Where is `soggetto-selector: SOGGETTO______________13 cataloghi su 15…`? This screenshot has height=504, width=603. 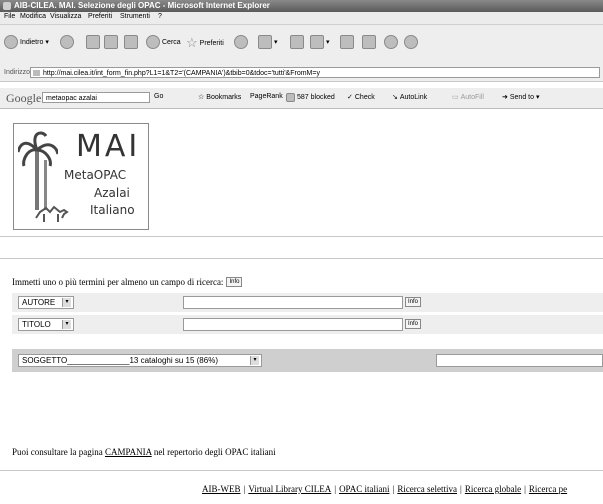
soggetto-selector: SOGGETTO______________13 cataloghi su 15… is located at coordinates (140, 360).